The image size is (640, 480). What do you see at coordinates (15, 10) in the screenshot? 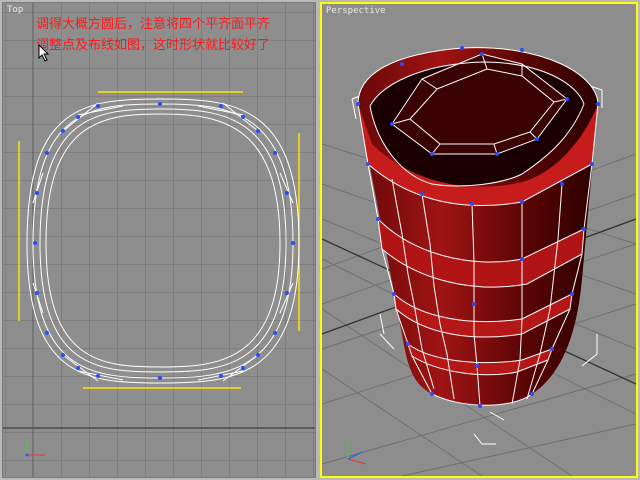
I see `top-viewport-label: Top` at bounding box center [15, 10].